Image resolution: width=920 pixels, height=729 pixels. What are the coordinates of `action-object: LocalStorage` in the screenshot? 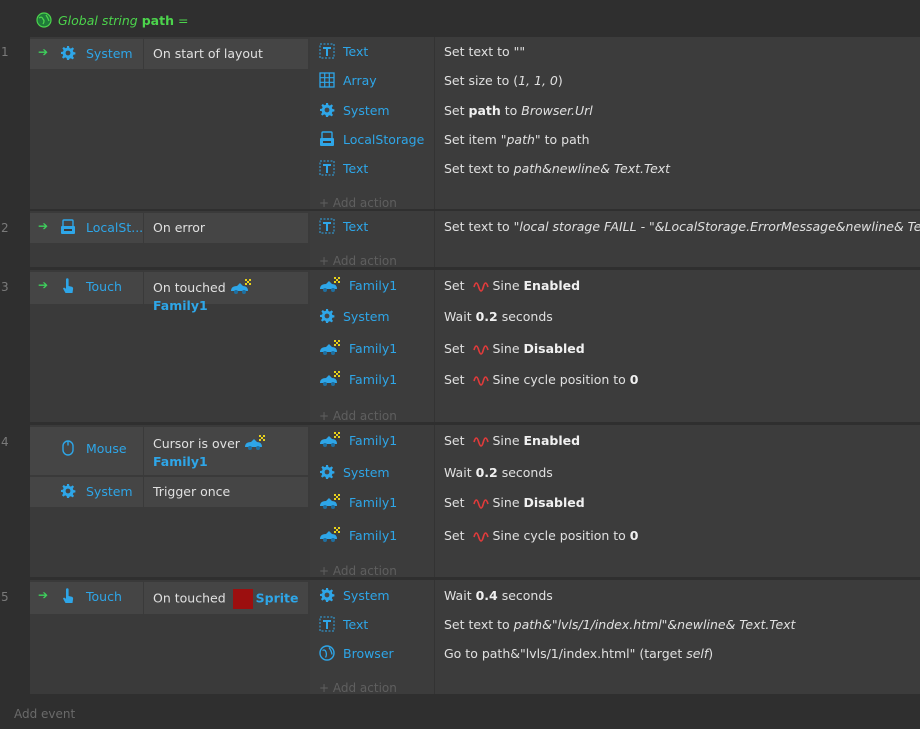 It's located at (371, 139).